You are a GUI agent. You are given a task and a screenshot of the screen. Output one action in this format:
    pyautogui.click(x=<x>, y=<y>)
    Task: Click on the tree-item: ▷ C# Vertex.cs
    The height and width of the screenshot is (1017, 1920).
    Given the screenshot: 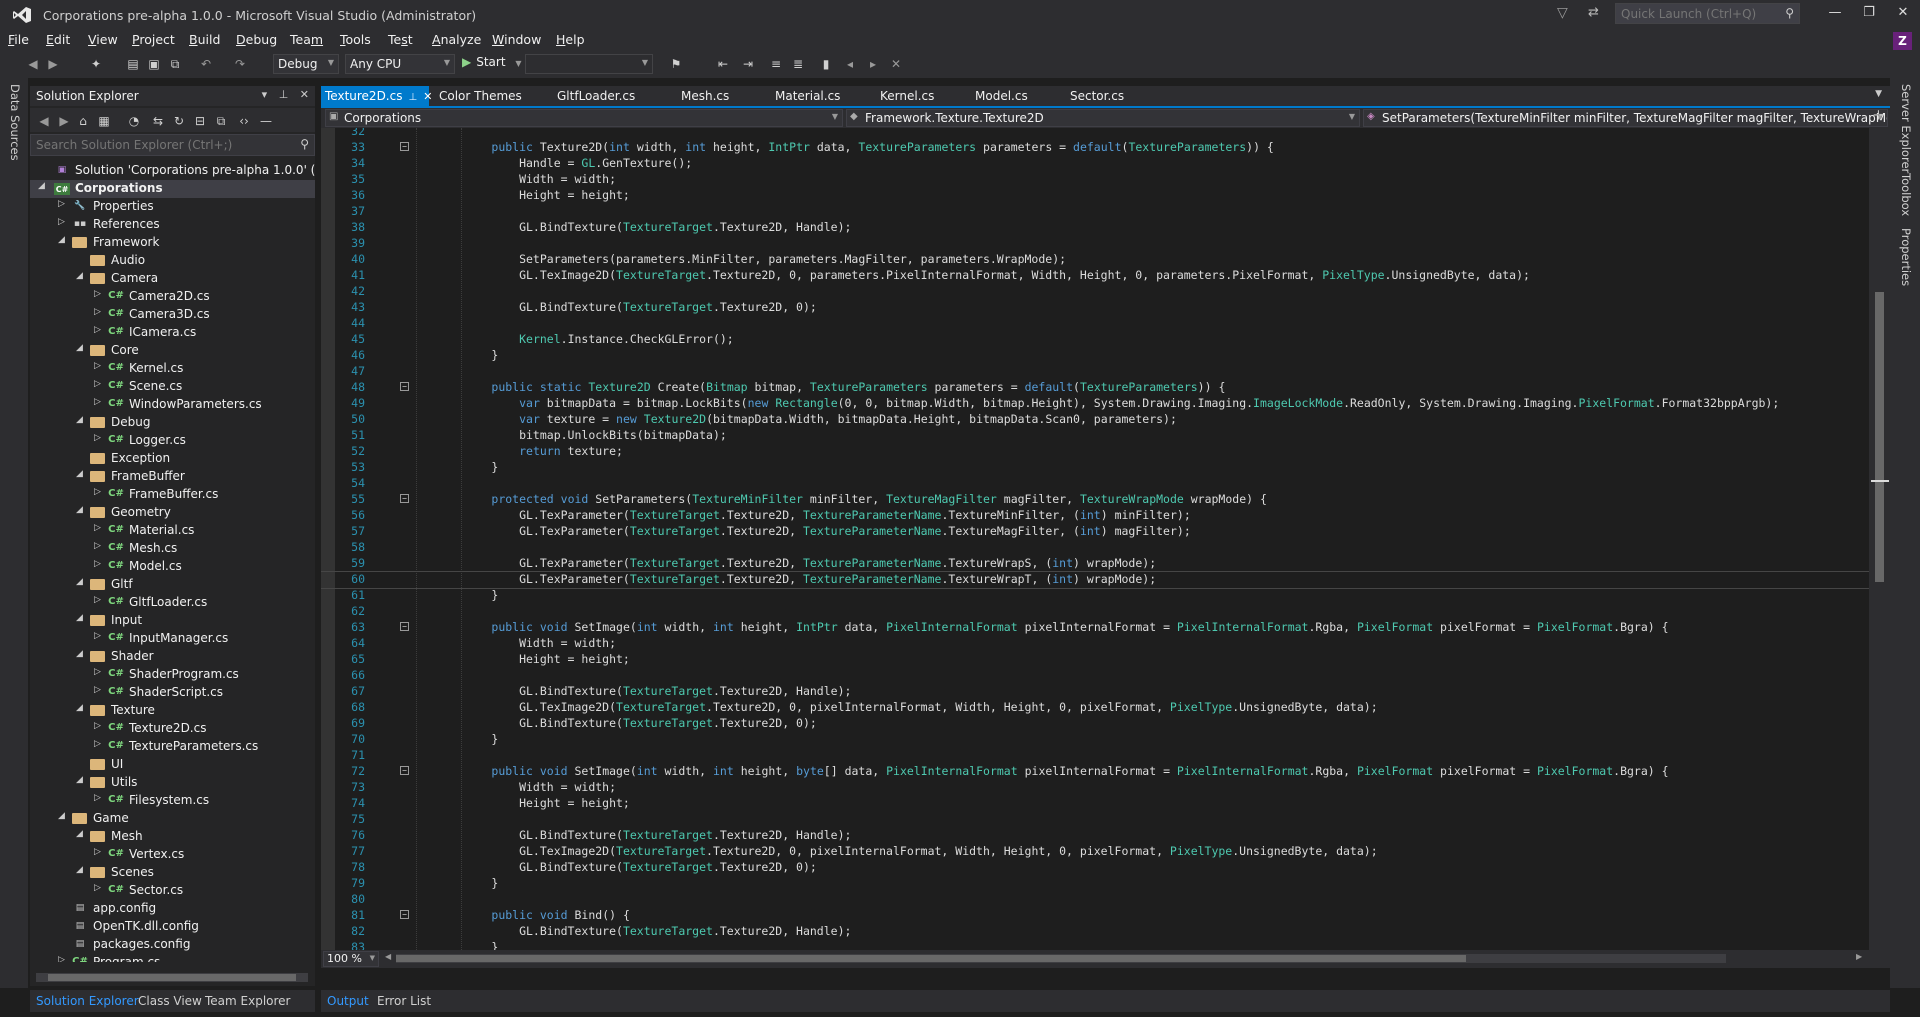 What is the action you would take?
    pyautogui.click(x=172, y=855)
    